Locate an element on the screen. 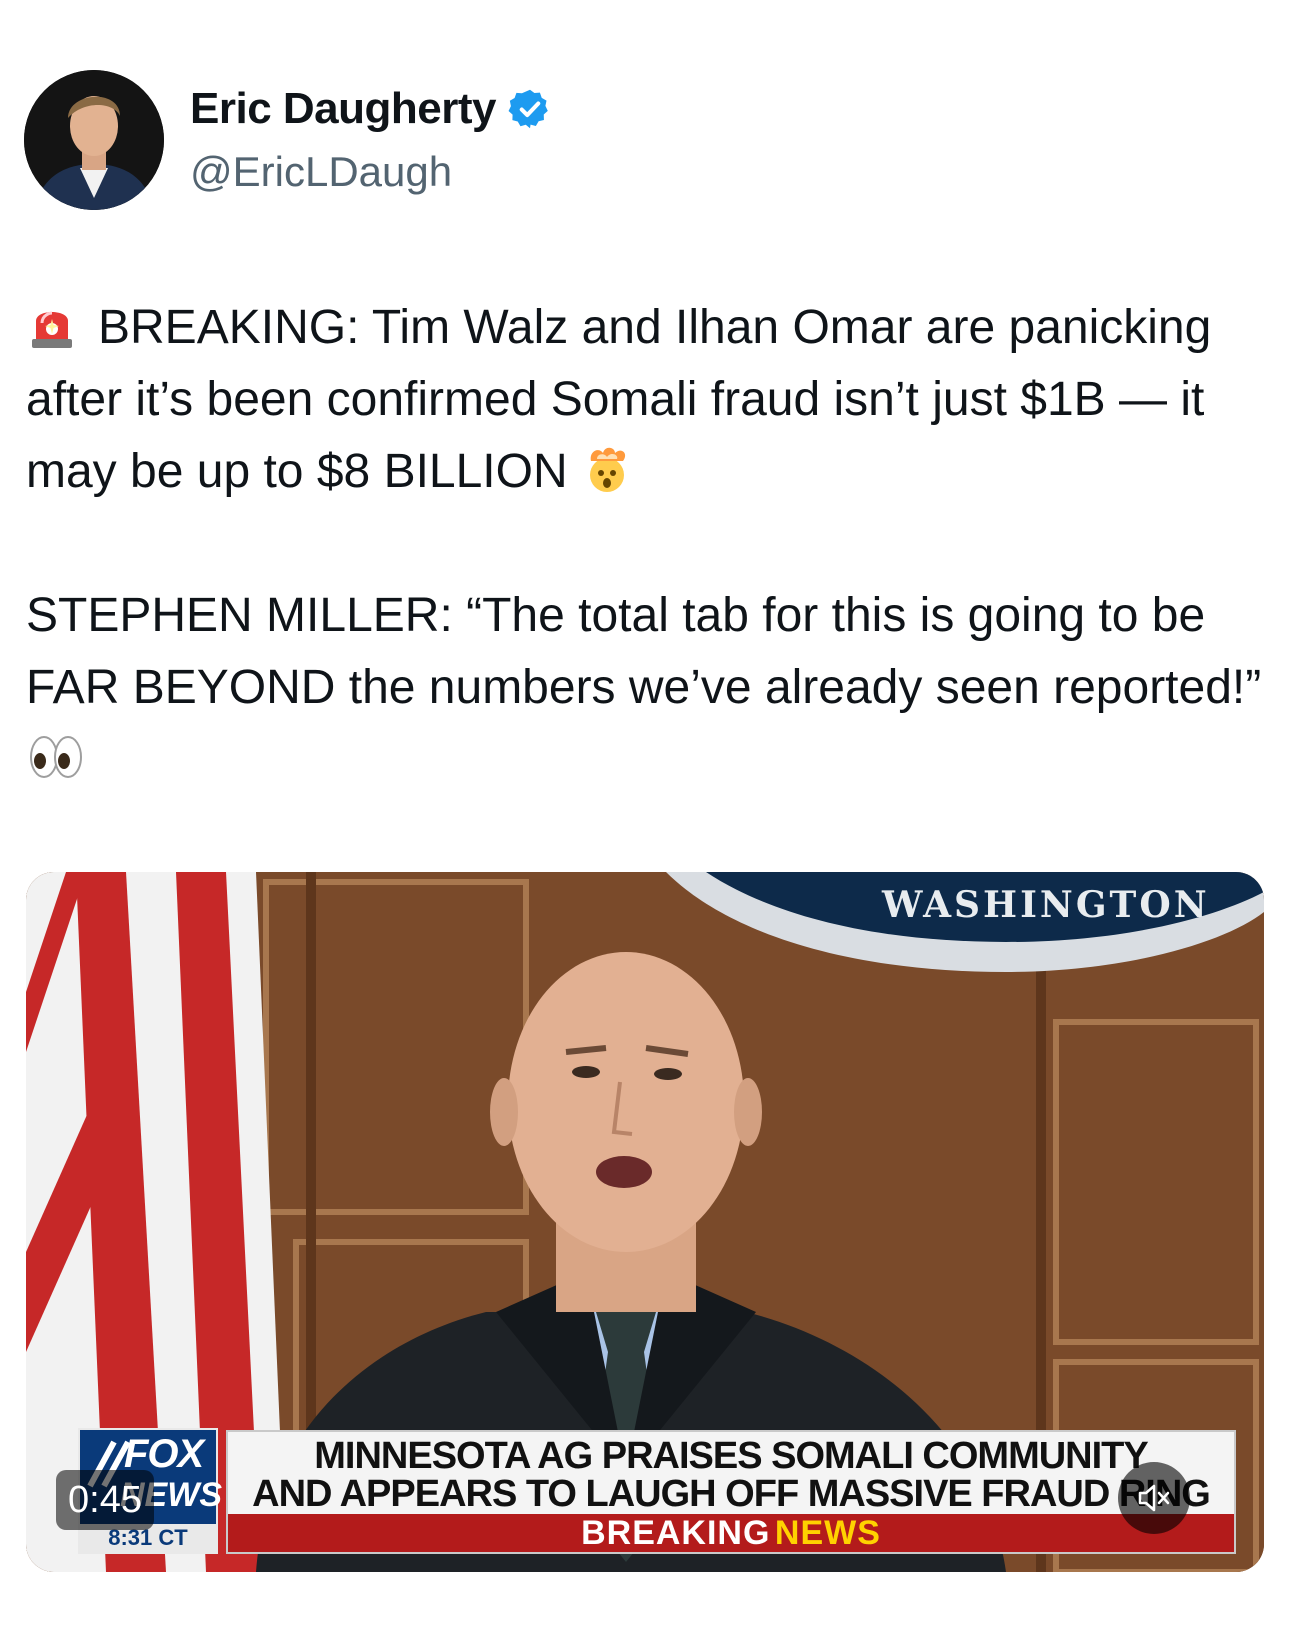  author-name-row: Eric Daugherty is located at coordinates (371, 109).